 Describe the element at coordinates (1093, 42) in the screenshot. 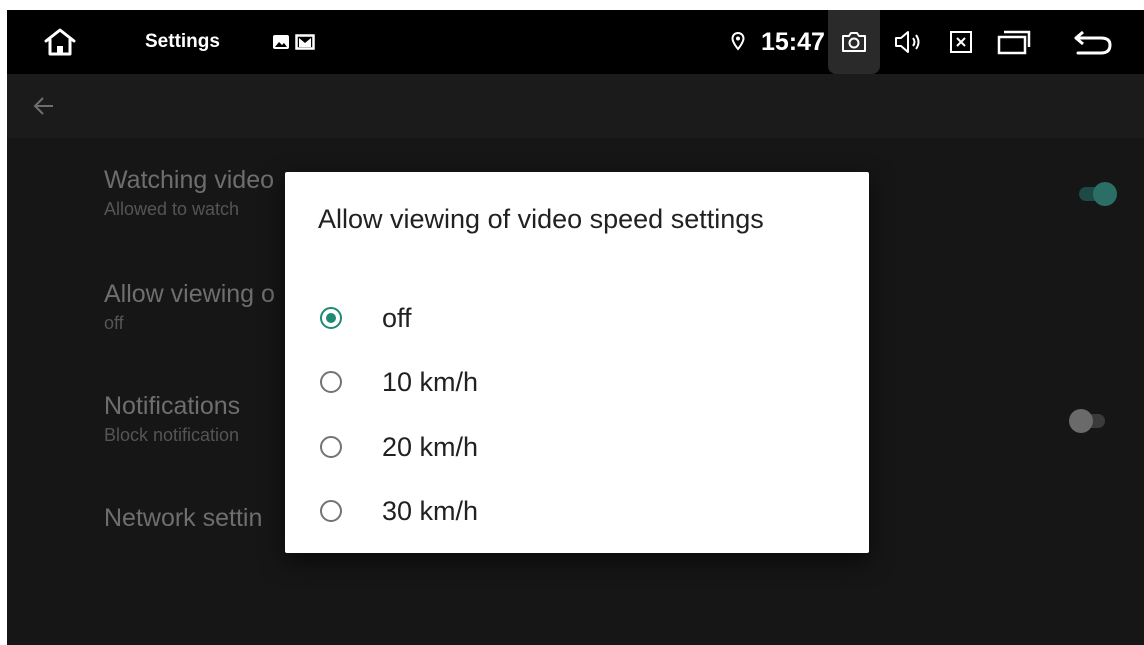

I see `back-nav-icon` at that location.